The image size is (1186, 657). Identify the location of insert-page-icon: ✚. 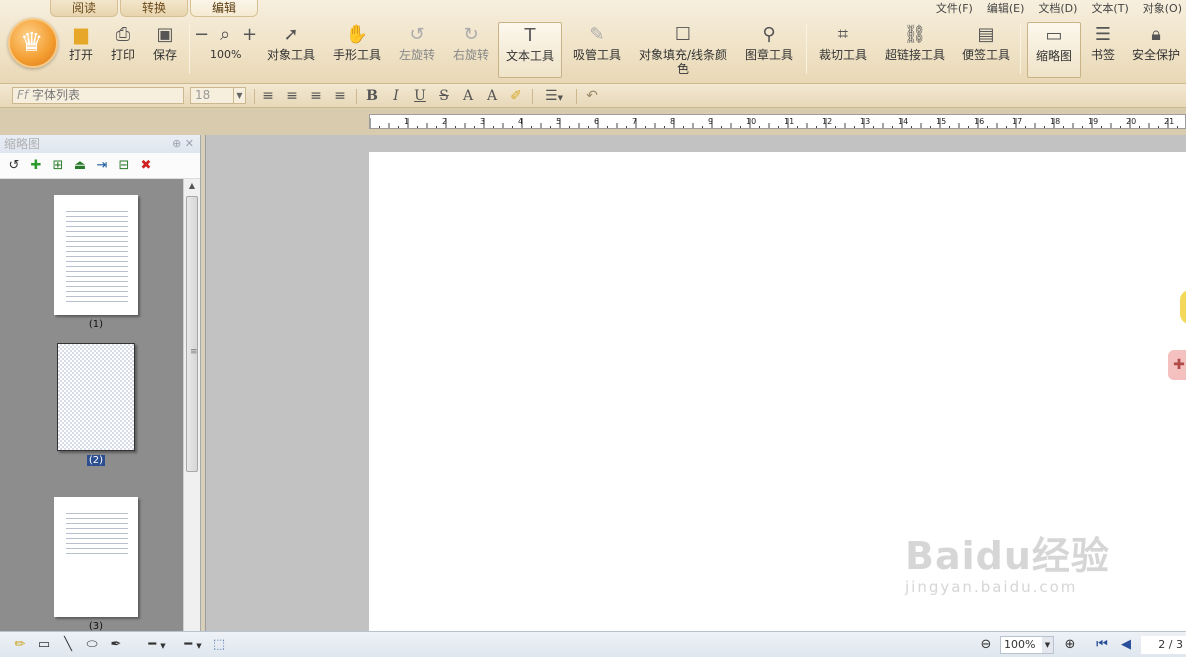
(36, 166).